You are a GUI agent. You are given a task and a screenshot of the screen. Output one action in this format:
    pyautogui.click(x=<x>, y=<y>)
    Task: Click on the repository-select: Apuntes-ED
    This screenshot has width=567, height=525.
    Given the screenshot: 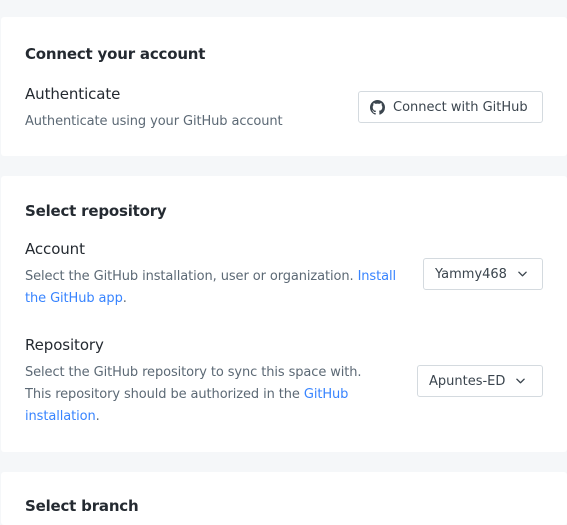 What is the action you would take?
    pyautogui.click(x=480, y=381)
    